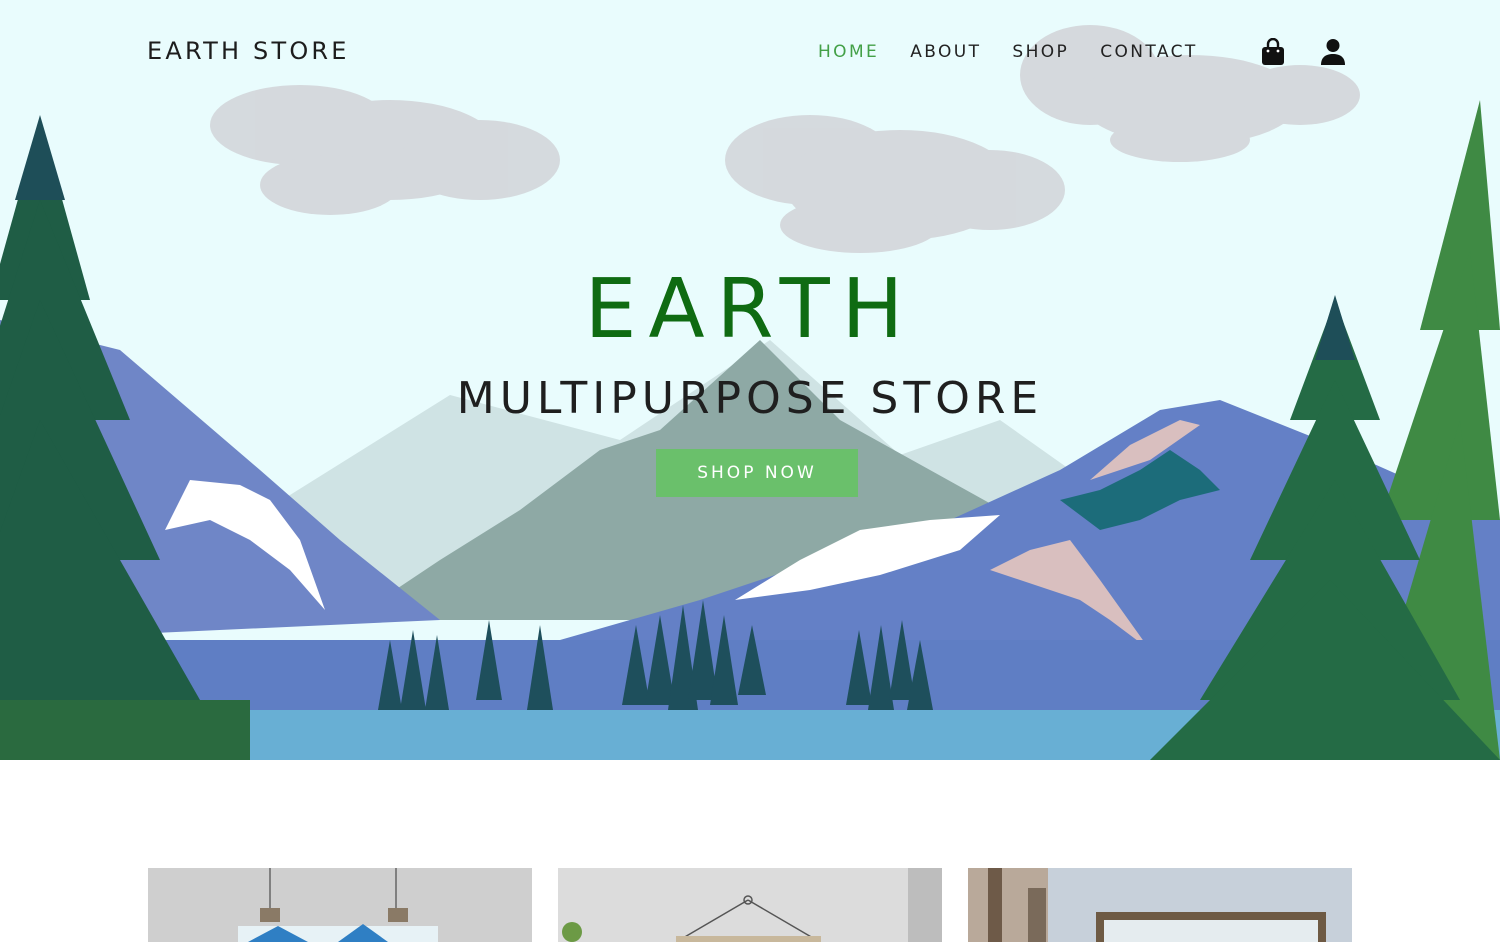  I want to click on user-icon, so click(1333, 52).